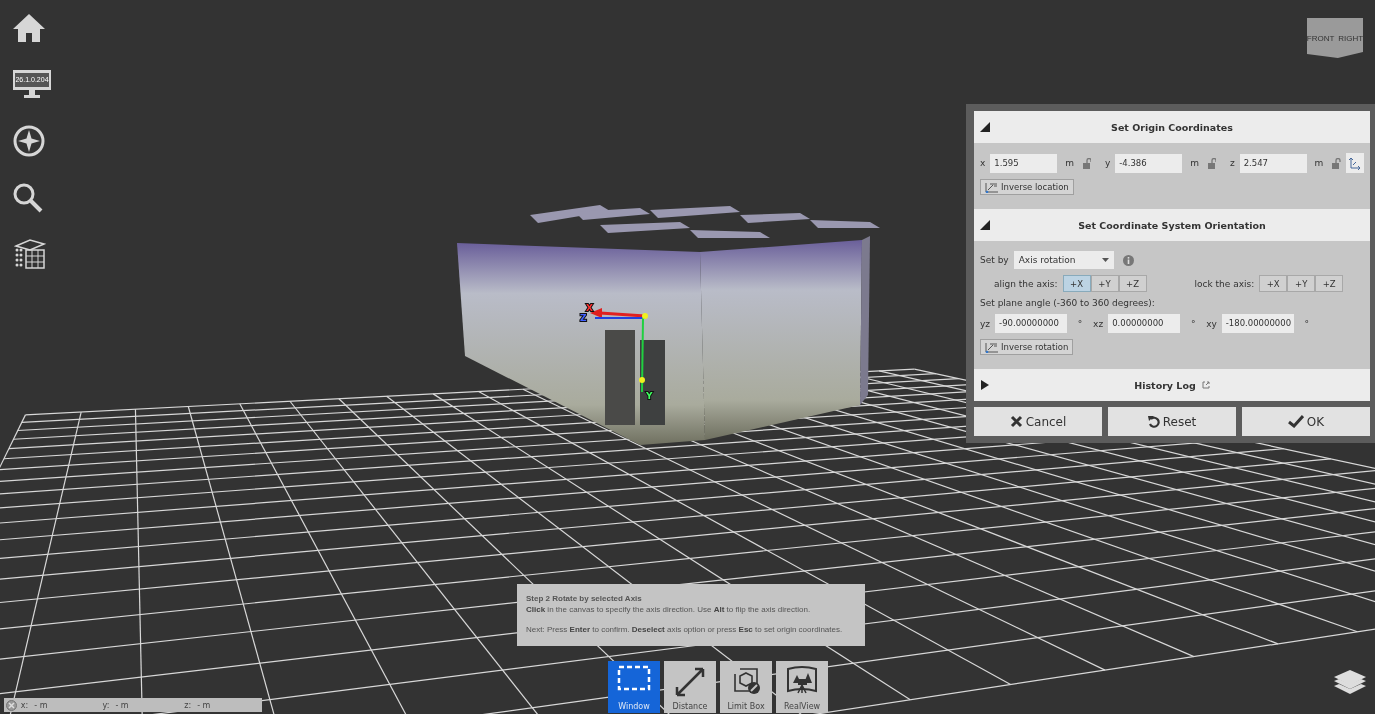 This screenshot has height=714, width=1375. What do you see at coordinates (1165, 385) in the screenshot?
I see `section-title: History Log` at bounding box center [1165, 385].